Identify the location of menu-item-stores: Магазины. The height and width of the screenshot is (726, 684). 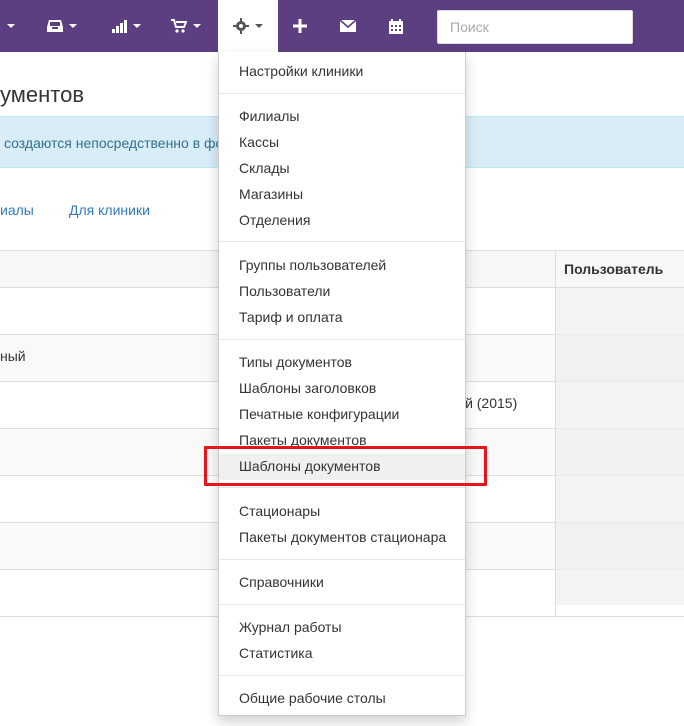
(342, 195).